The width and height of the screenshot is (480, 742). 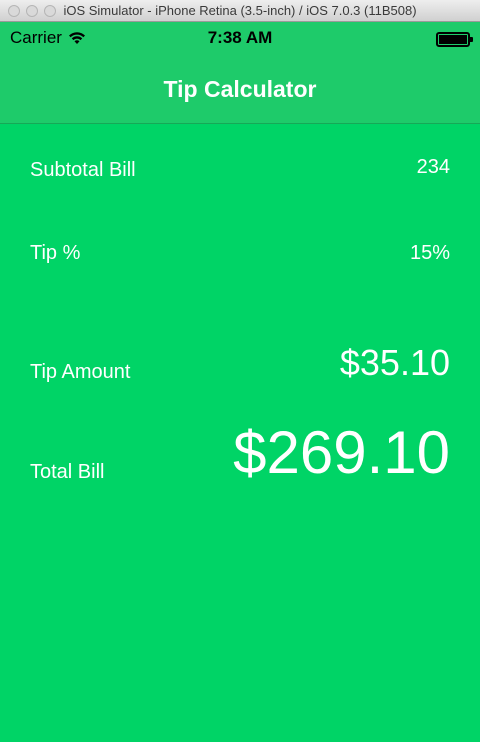 I want to click on tip-percent-input: 15%, so click(x=430, y=253).